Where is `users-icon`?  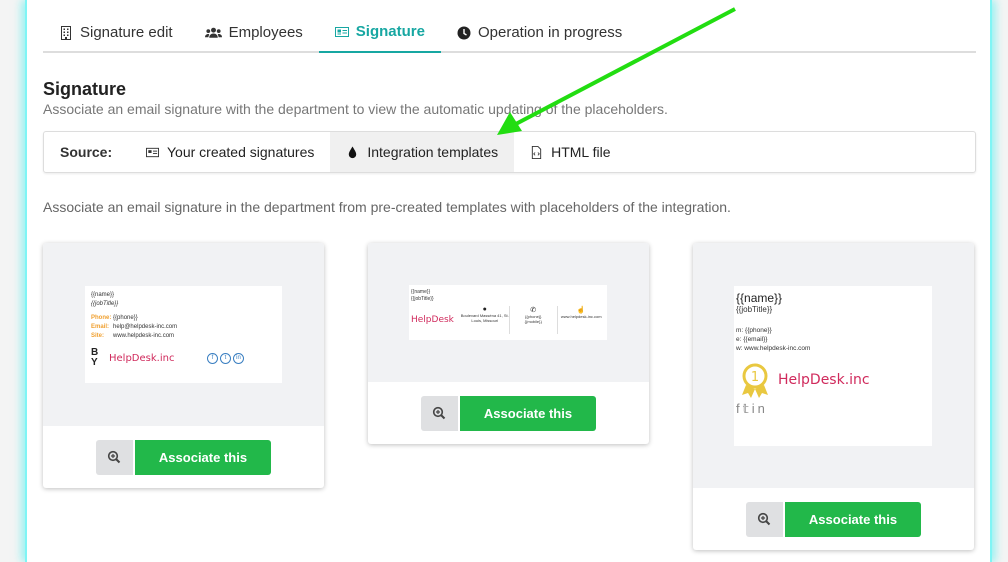
users-icon is located at coordinates (213, 32).